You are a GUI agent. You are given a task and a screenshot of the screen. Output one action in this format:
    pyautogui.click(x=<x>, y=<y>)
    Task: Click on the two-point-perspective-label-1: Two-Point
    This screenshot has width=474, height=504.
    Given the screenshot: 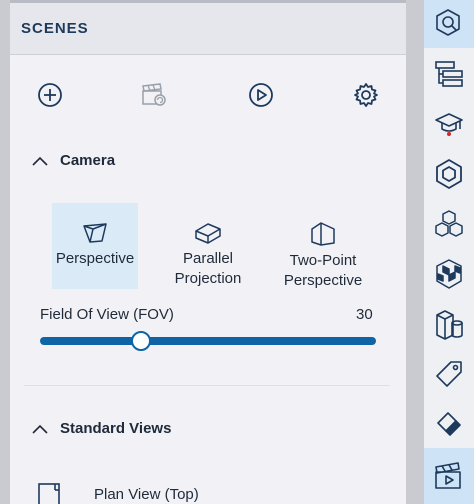 What is the action you would take?
    pyautogui.click(x=323, y=260)
    